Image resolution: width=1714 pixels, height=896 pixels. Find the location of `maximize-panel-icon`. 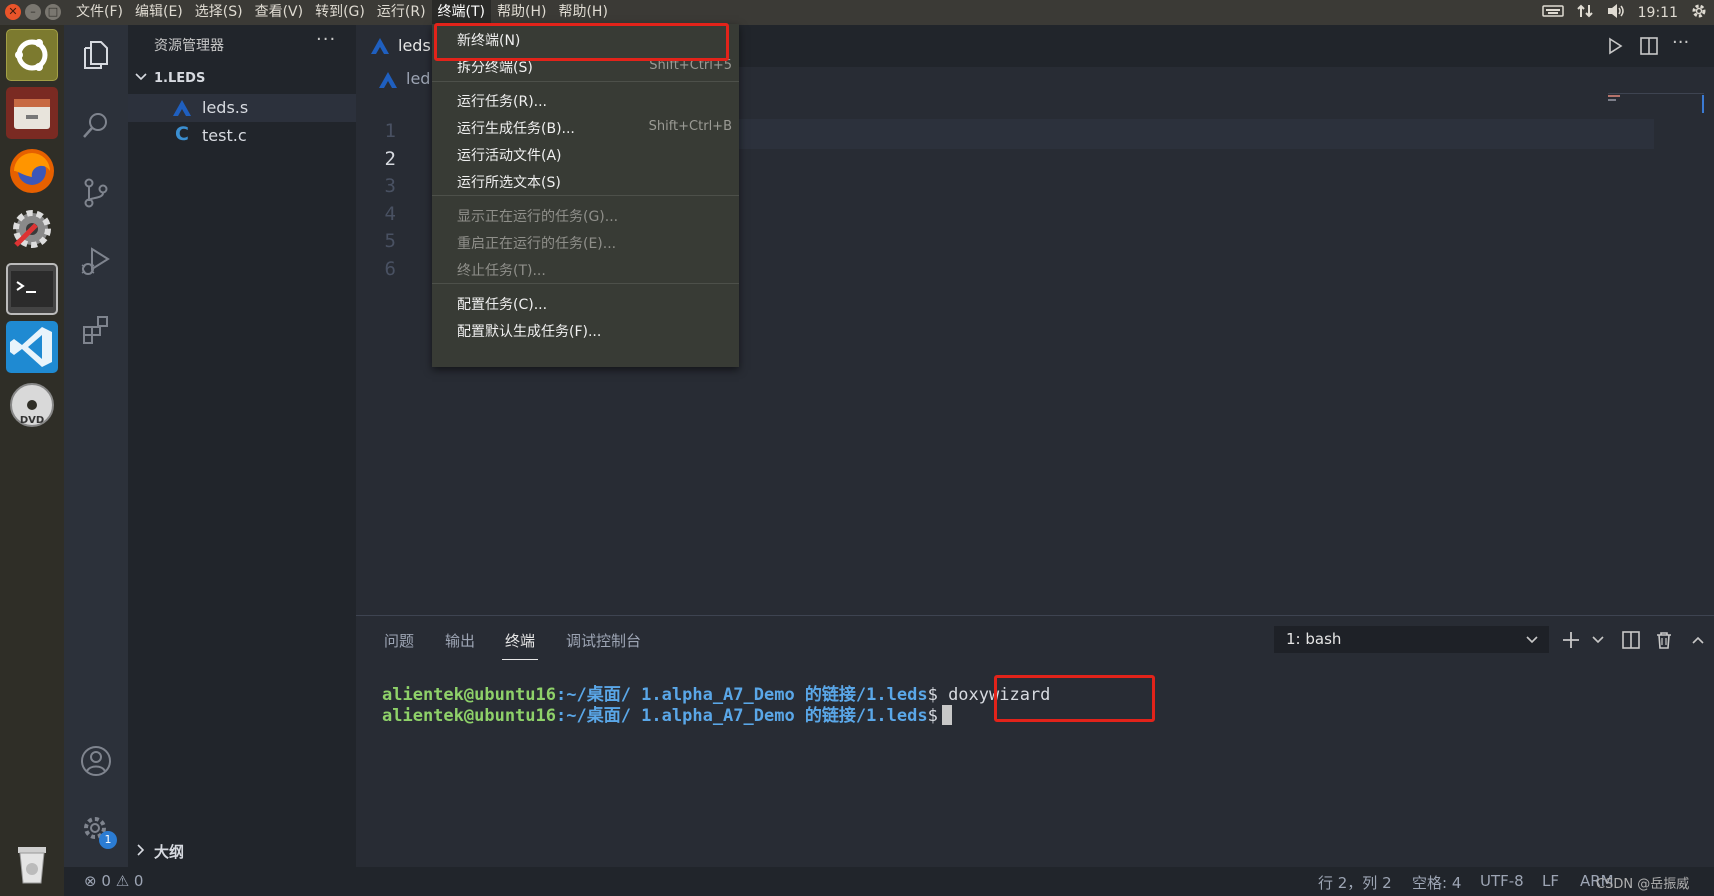

maximize-panel-icon is located at coordinates (1698, 640).